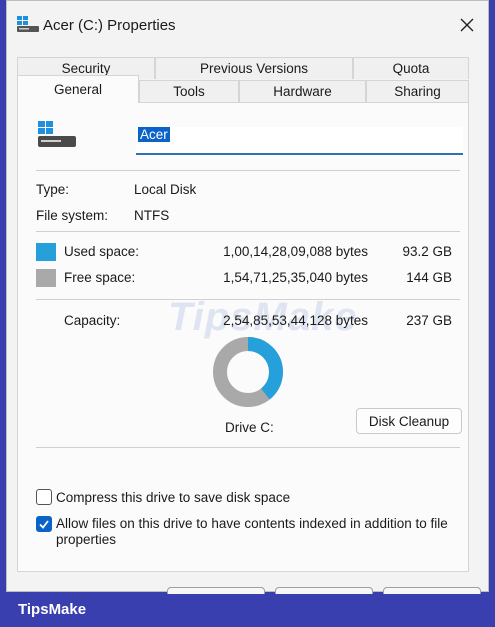 This screenshot has height=627, width=495. I want to click on tab-label: Previous Versions, so click(254, 68).